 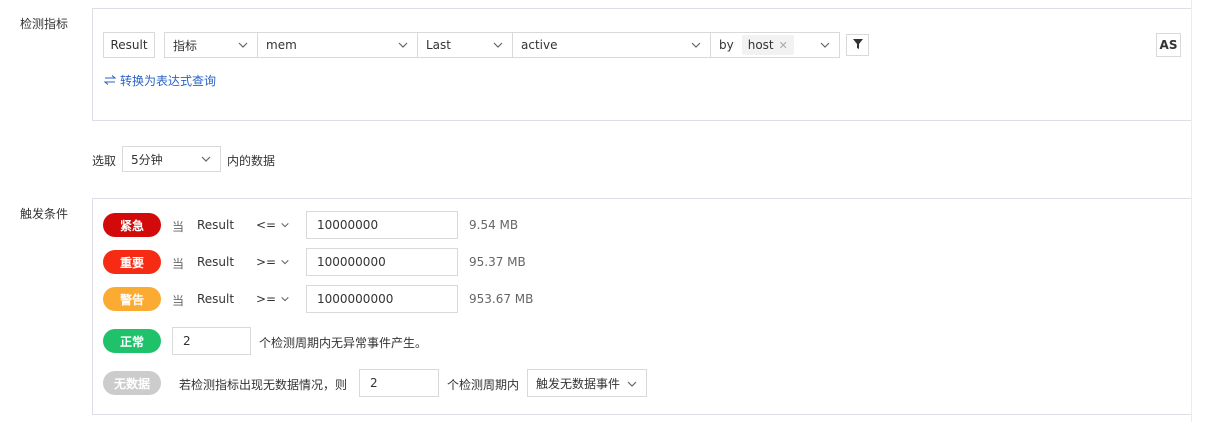 What do you see at coordinates (382, 225) in the screenshot?
I see `threshold-input: 10000000` at bounding box center [382, 225].